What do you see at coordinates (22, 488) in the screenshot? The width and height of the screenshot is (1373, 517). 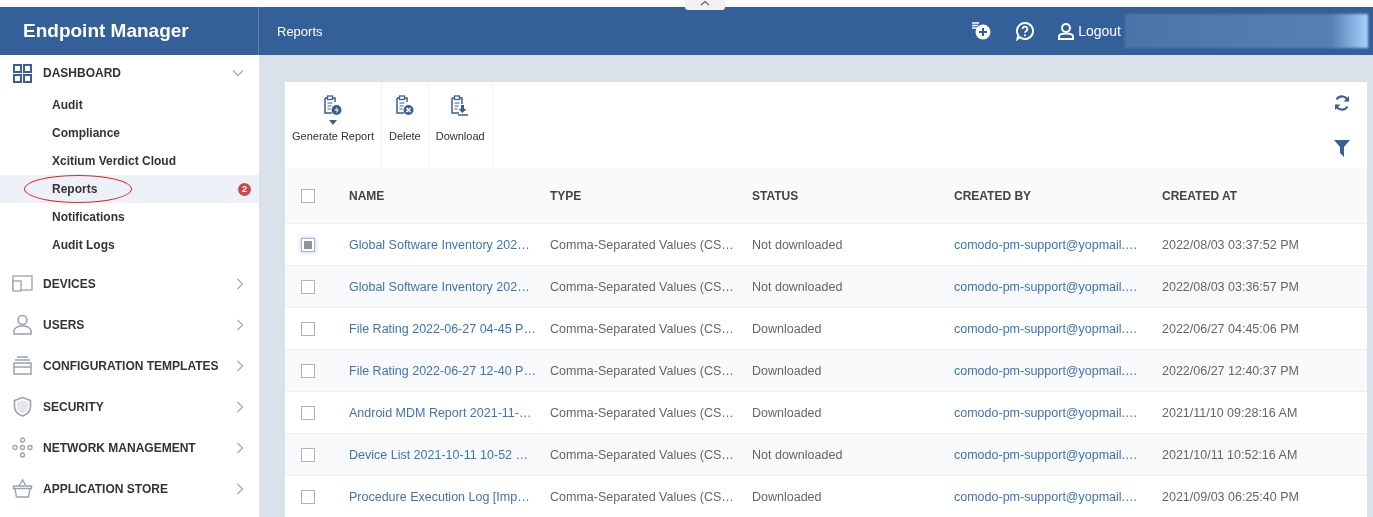 I see `basket-icon` at bounding box center [22, 488].